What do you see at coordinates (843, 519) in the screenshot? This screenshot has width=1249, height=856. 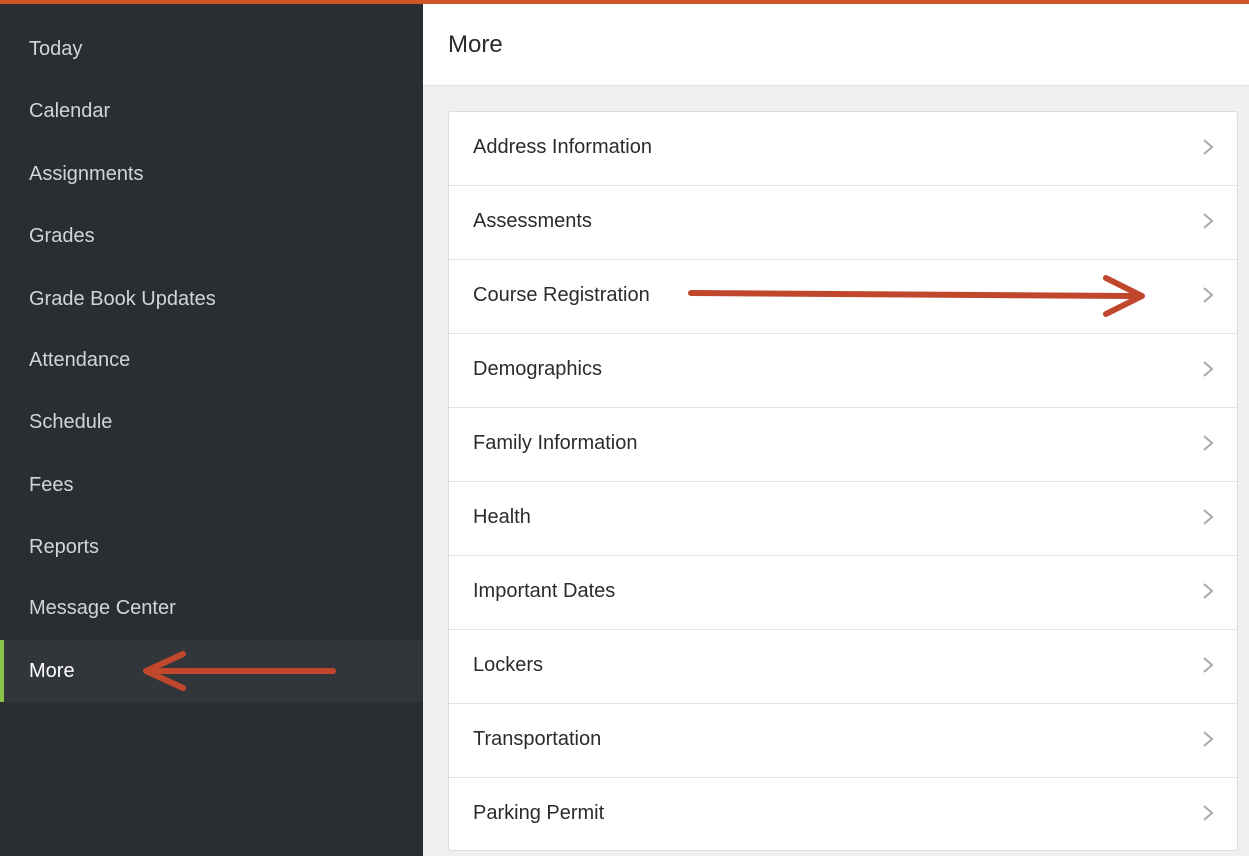 I see `menu-item-health: Health` at bounding box center [843, 519].